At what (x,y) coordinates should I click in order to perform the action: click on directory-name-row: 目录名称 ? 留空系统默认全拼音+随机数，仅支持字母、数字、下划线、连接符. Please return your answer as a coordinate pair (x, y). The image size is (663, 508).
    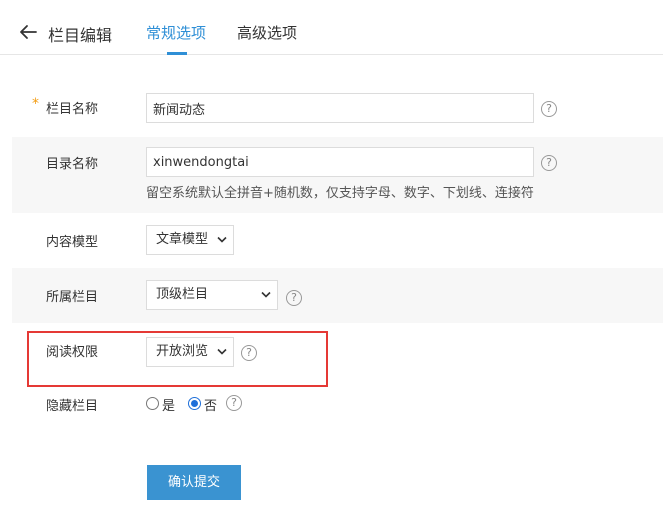
    Looking at the image, I should click on (337, 175).